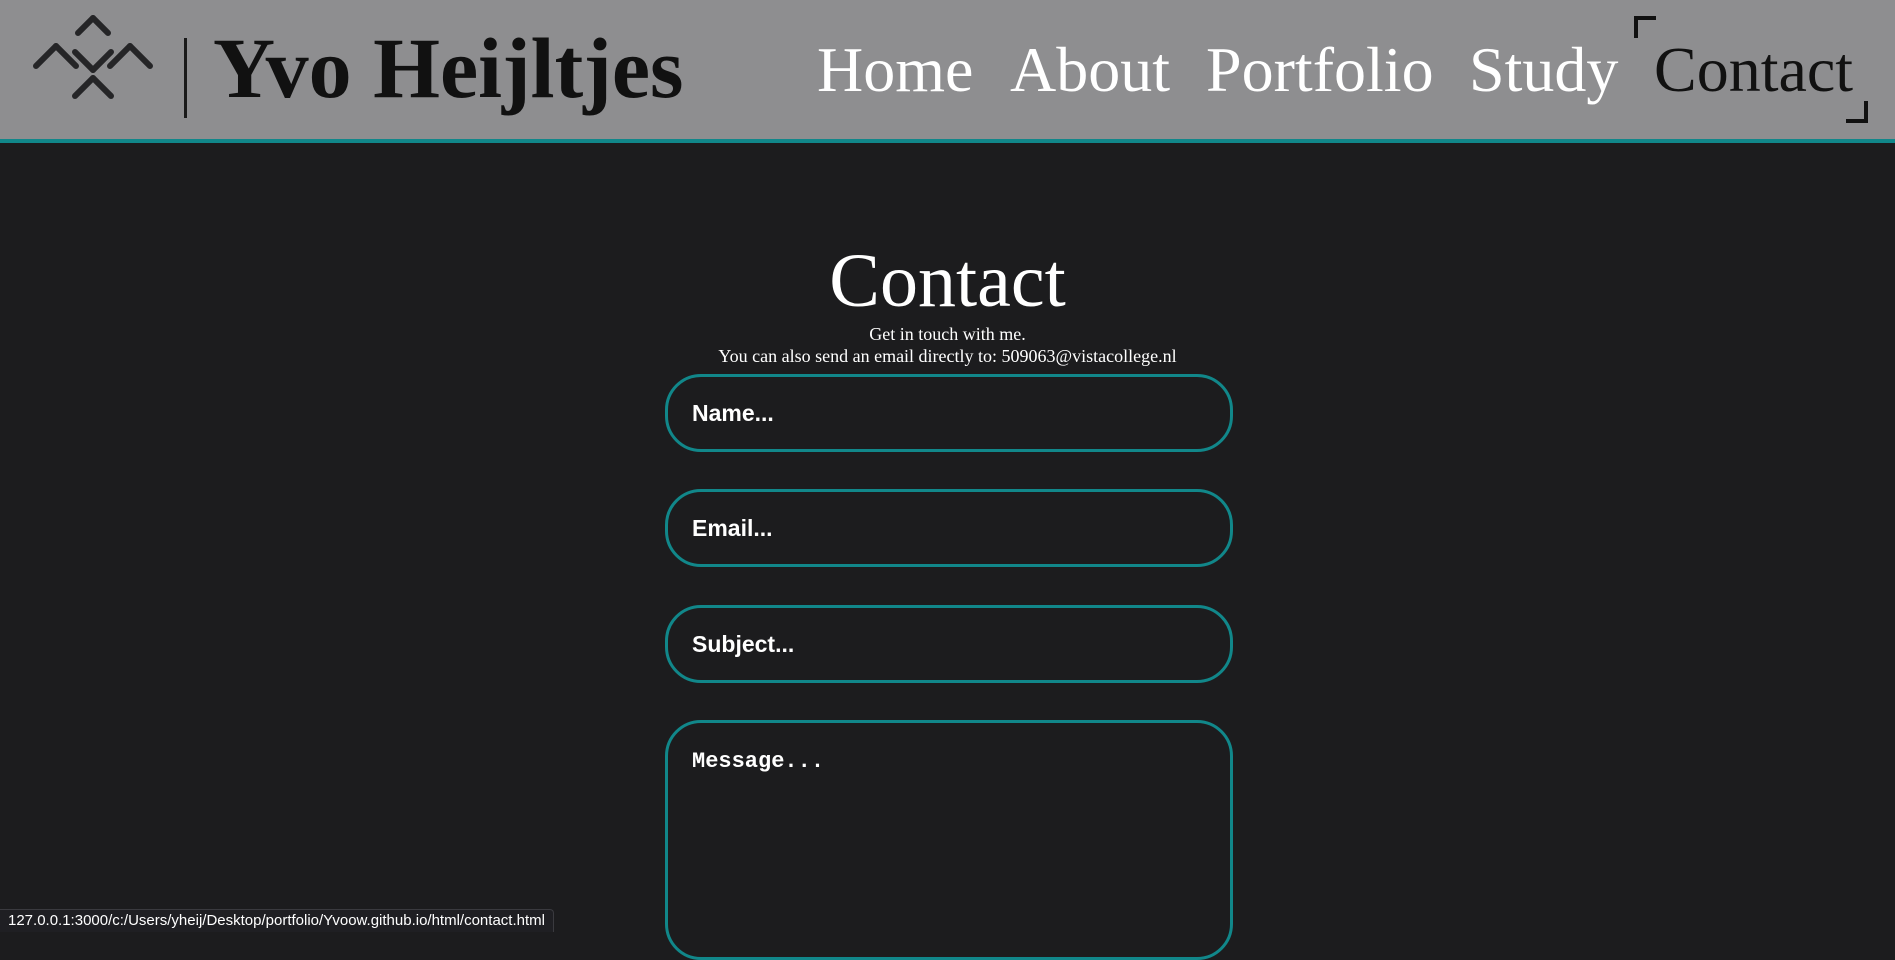 The width and height of the screenshot is (1895, 960). I want to click on site-brand: Yvo Heijltjes, so click(448, 68).